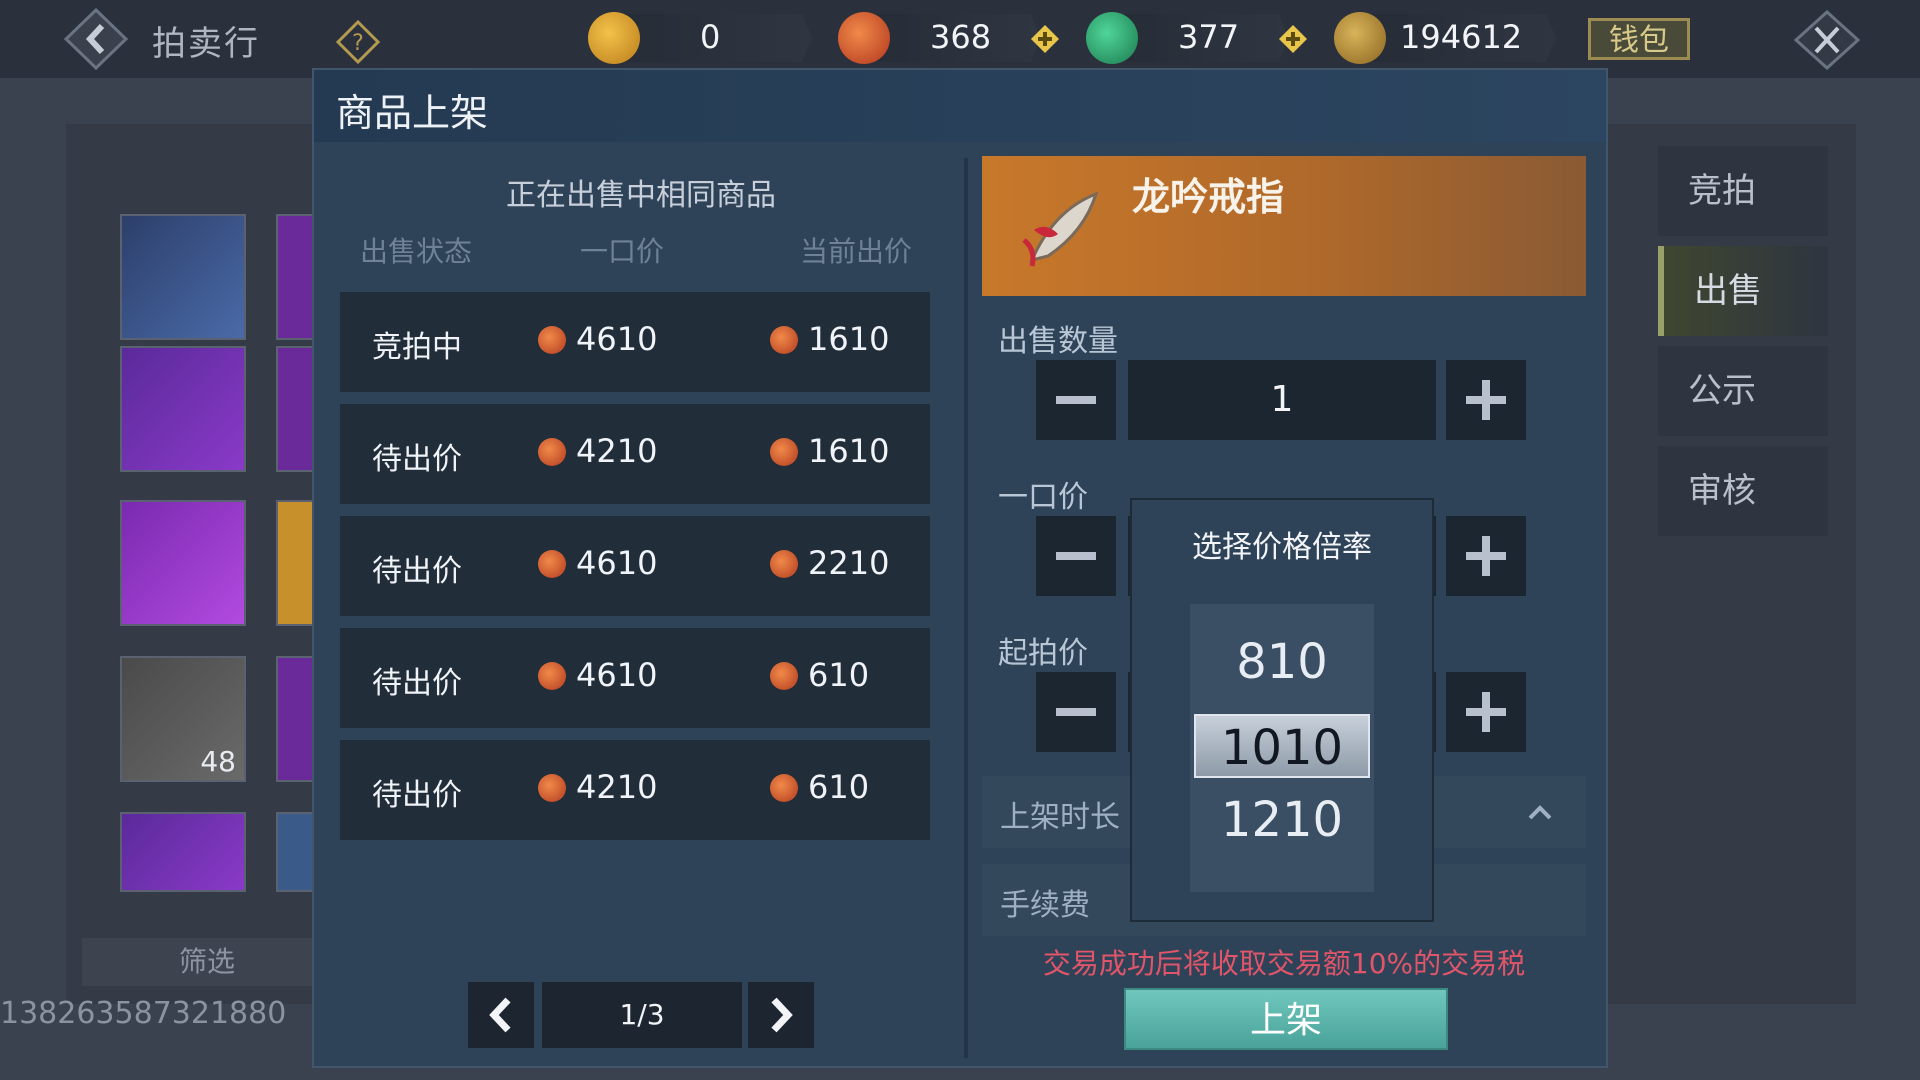 The image size is (1920, 1080). I want to click on page-title: 拍卖行, so click(206, 44).